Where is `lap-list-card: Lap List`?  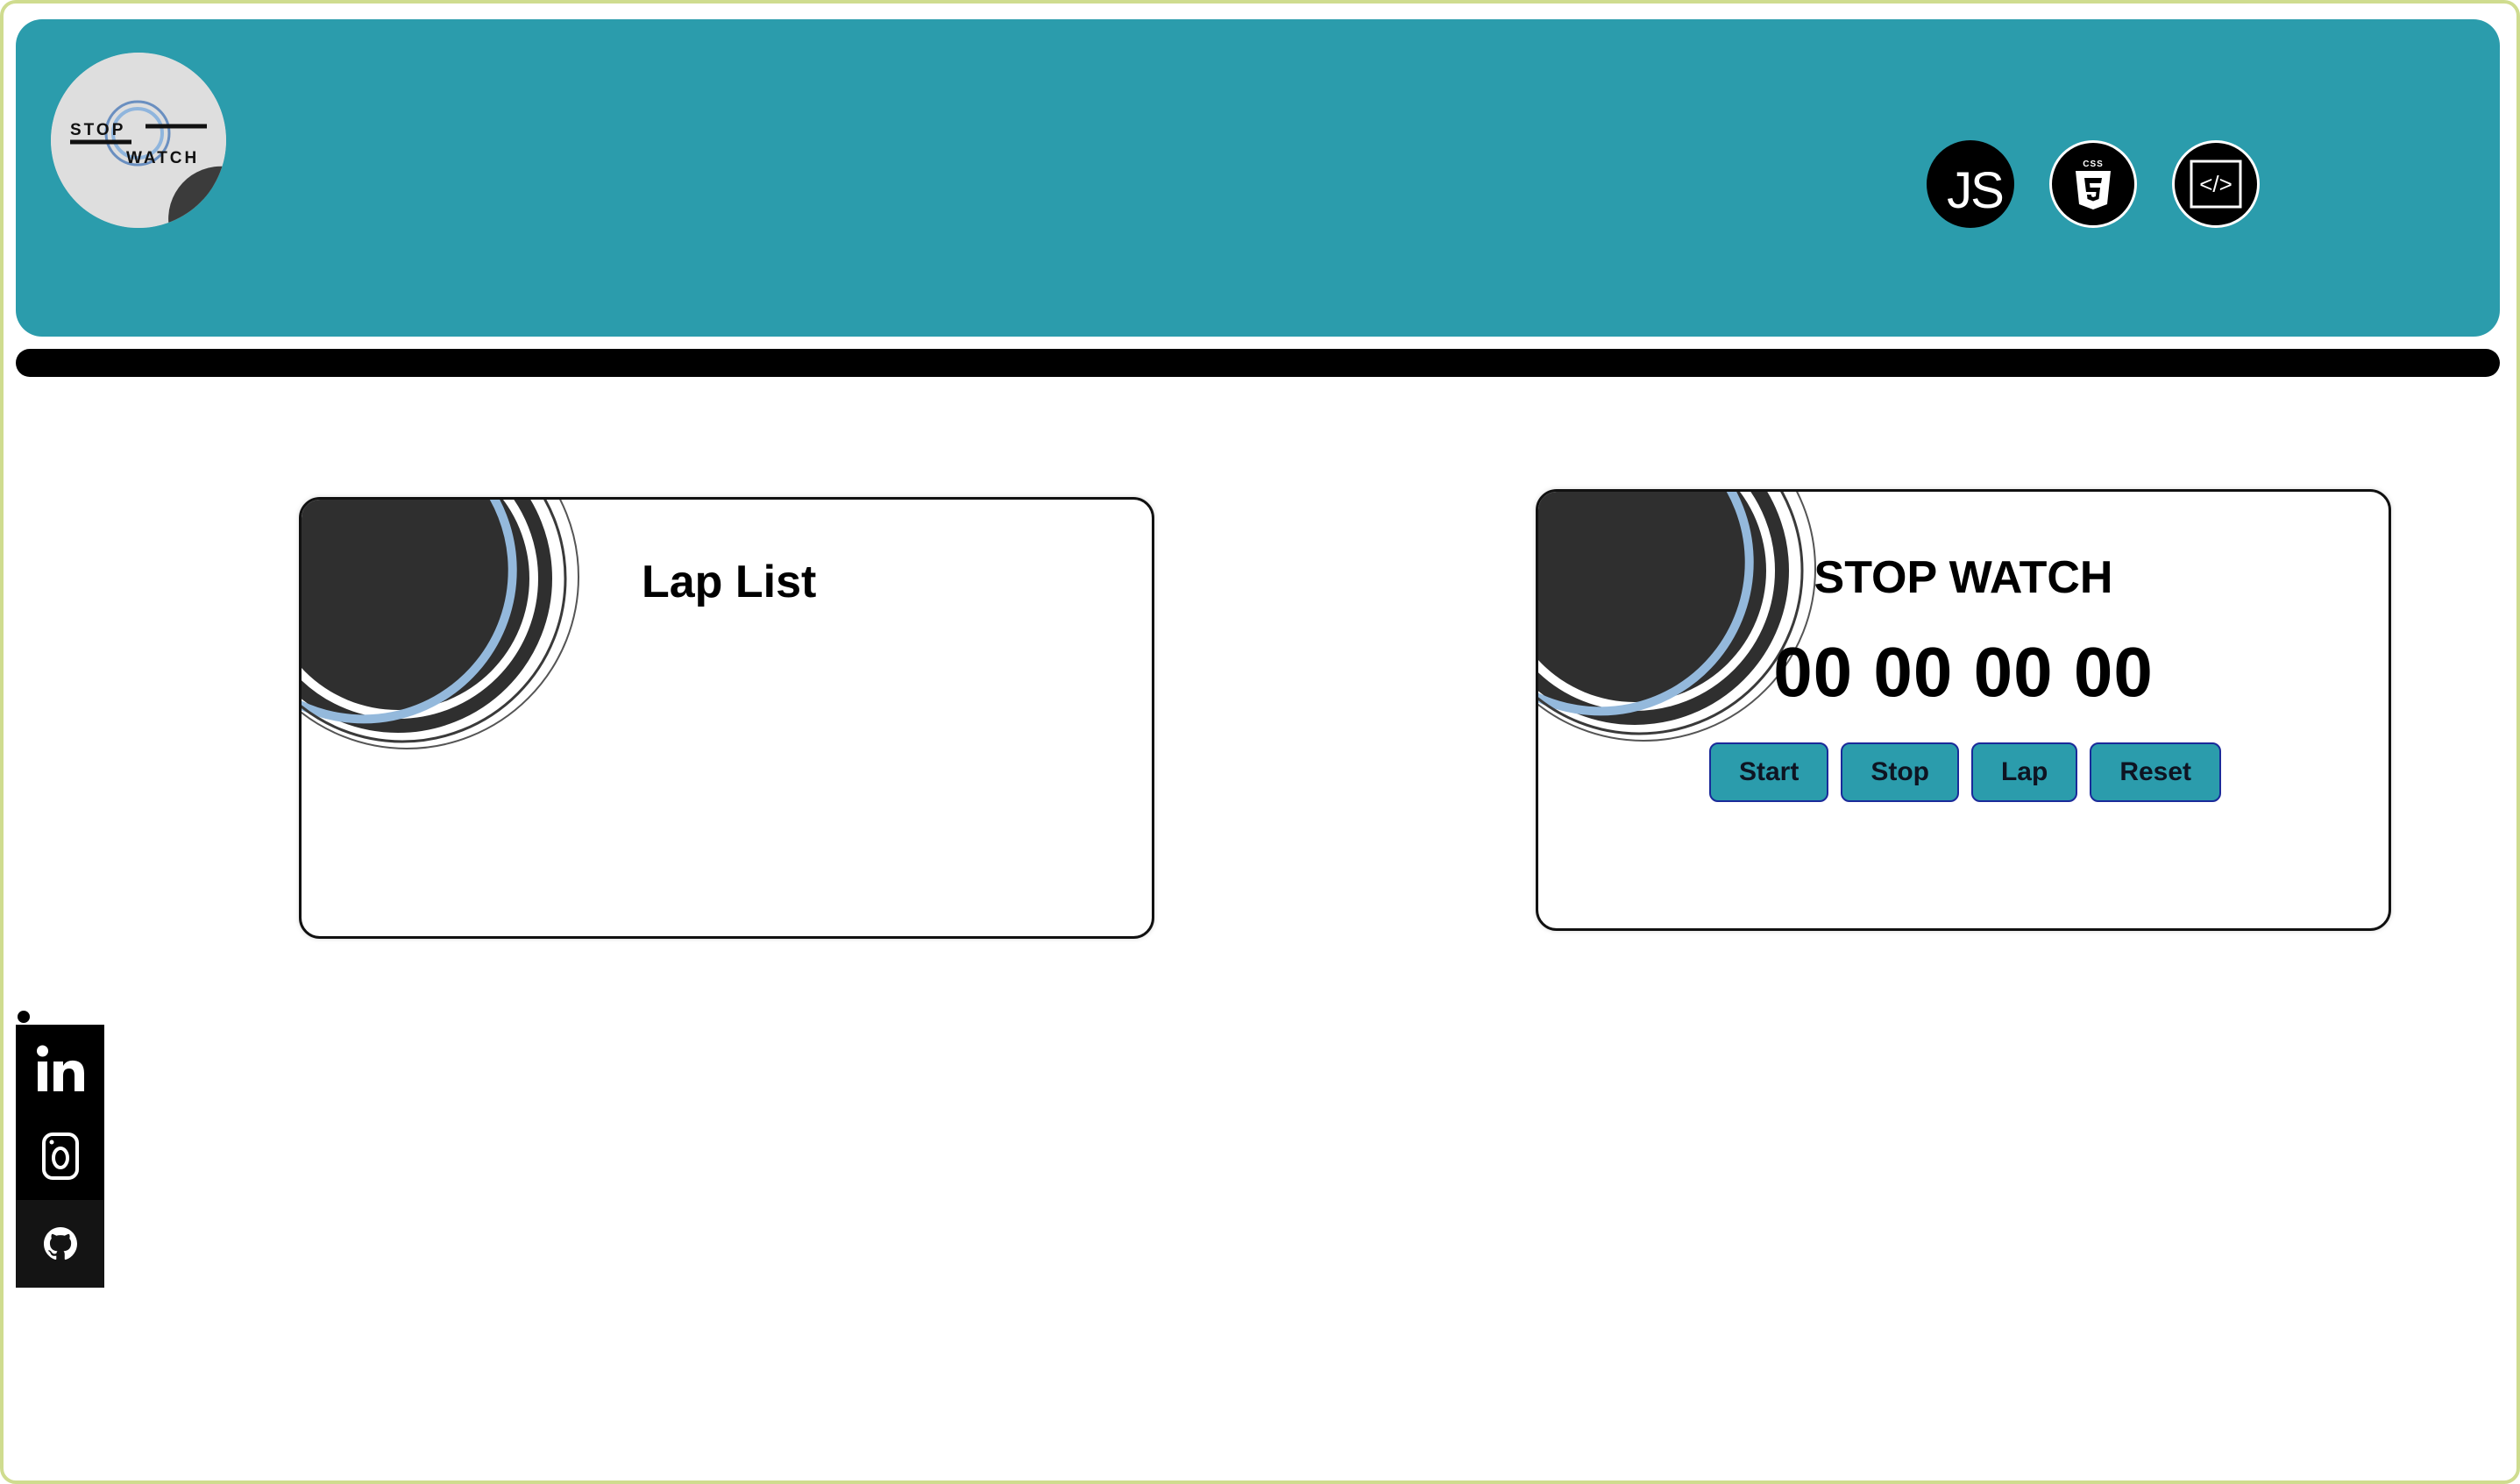
lap-list-card: Lap List is located at coordinates (726, 718).